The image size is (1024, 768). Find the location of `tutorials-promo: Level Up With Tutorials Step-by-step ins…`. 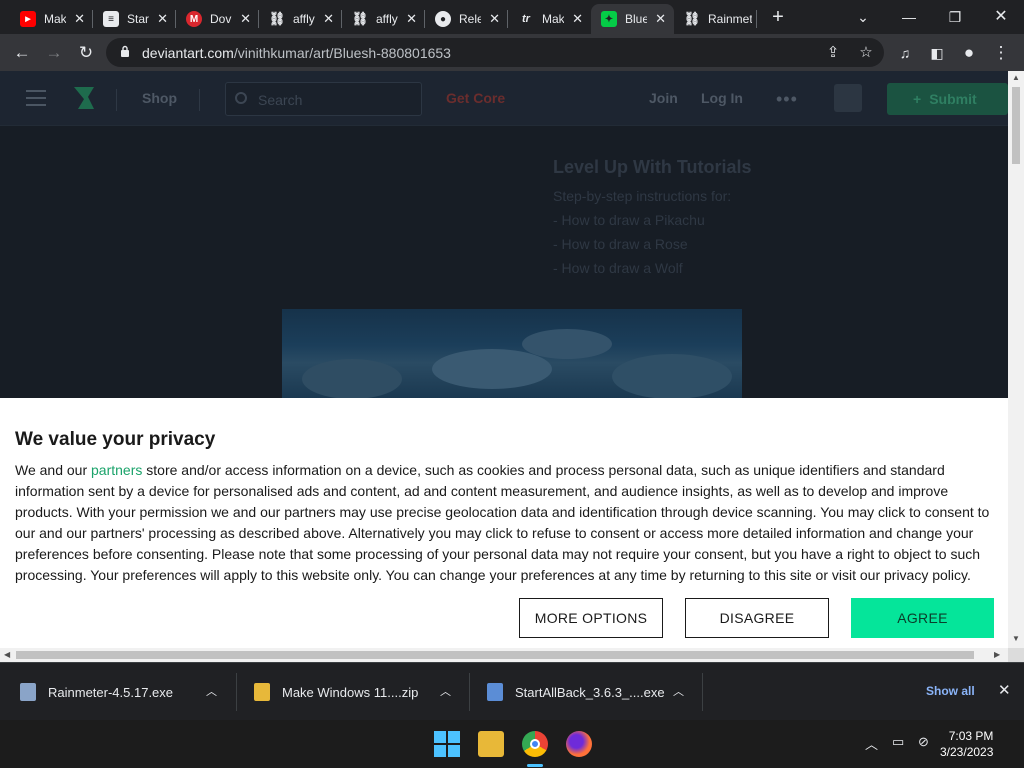

tutorials-promo: Level Up With Tutorials Step-by-step ins… is located at coordinates (652, 218).